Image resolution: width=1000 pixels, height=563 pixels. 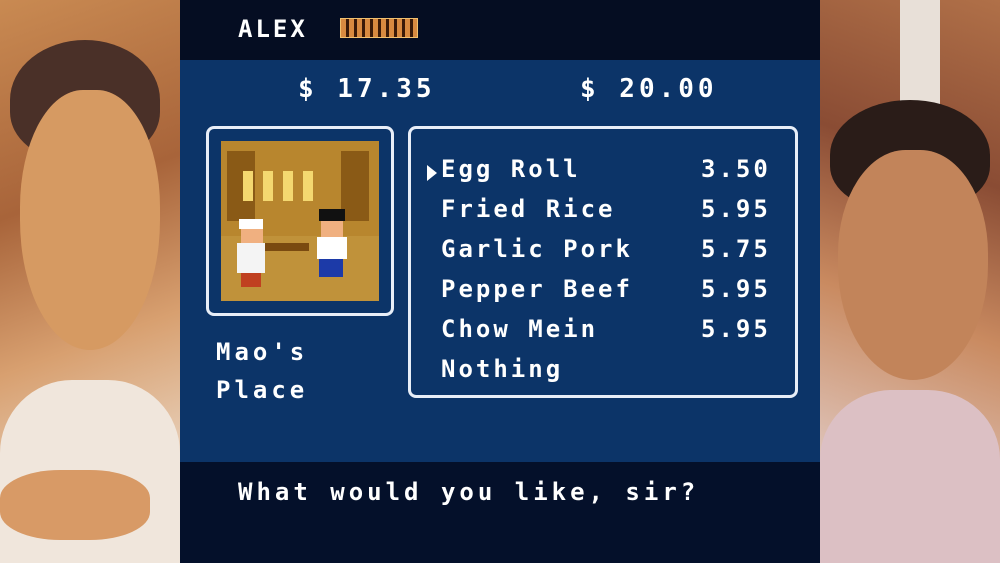 What do you see at coordinates (251, 224) in the screenshot?
I see `chef-hat` at bounding box center [251, 224].